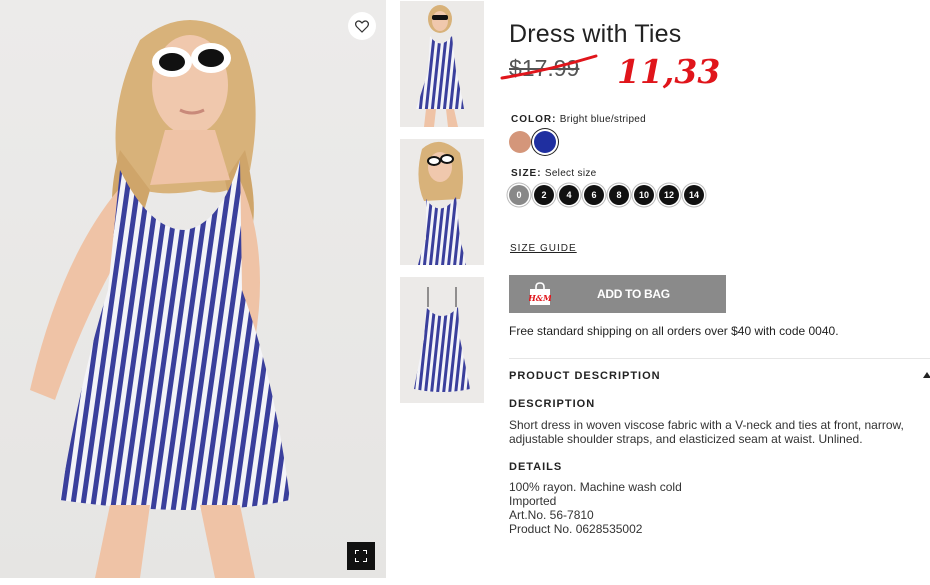  I want to click on size-option-8: 8, so click(619, 195).